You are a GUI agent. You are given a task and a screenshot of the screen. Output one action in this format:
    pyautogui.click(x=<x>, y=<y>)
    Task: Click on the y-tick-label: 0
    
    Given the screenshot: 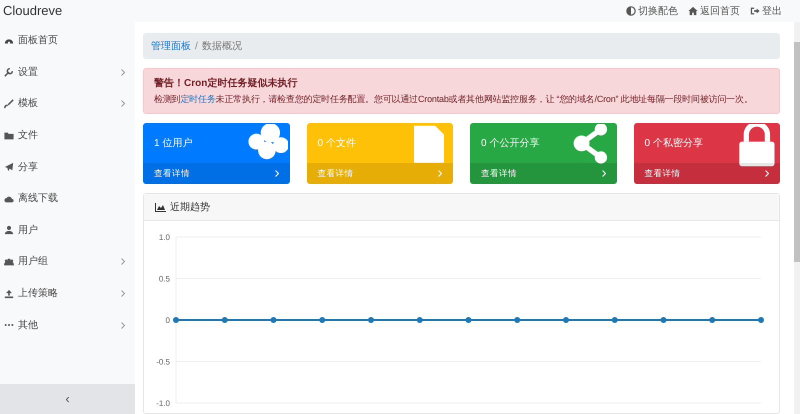 What is the action you would take?
    pyautogui.click(x=168, y=320)
    